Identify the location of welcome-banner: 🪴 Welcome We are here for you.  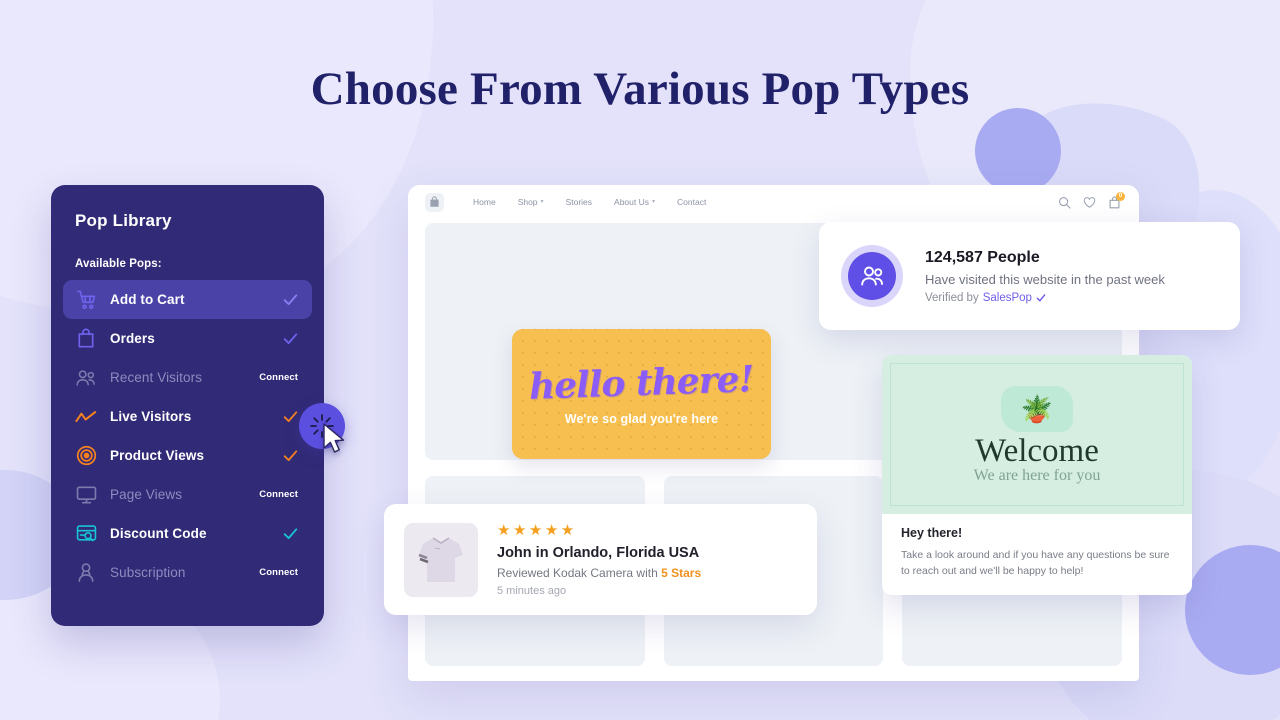
(1037, 434).